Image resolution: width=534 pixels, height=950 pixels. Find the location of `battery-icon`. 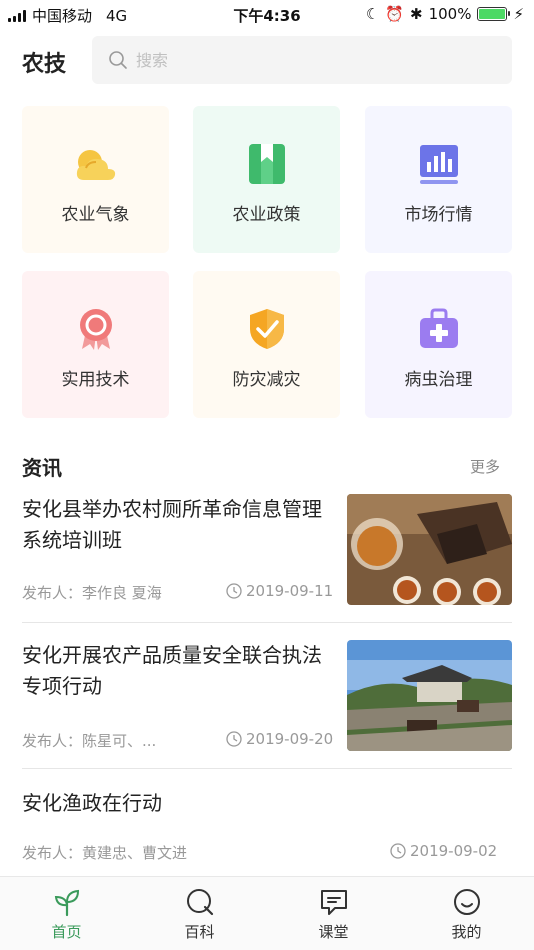

battery-icon is located at coordinates (494, 14).